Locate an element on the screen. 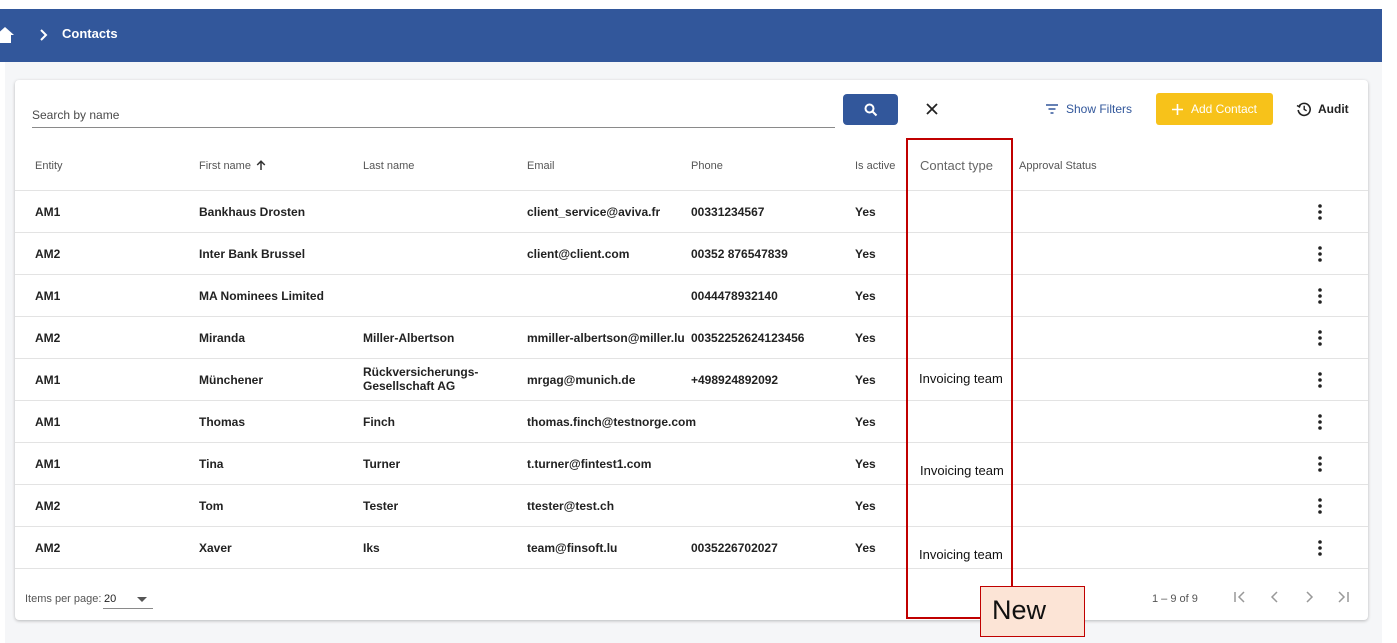 This screenshot has height=643, width=1397. search-button is located at coordinates (870, 109).